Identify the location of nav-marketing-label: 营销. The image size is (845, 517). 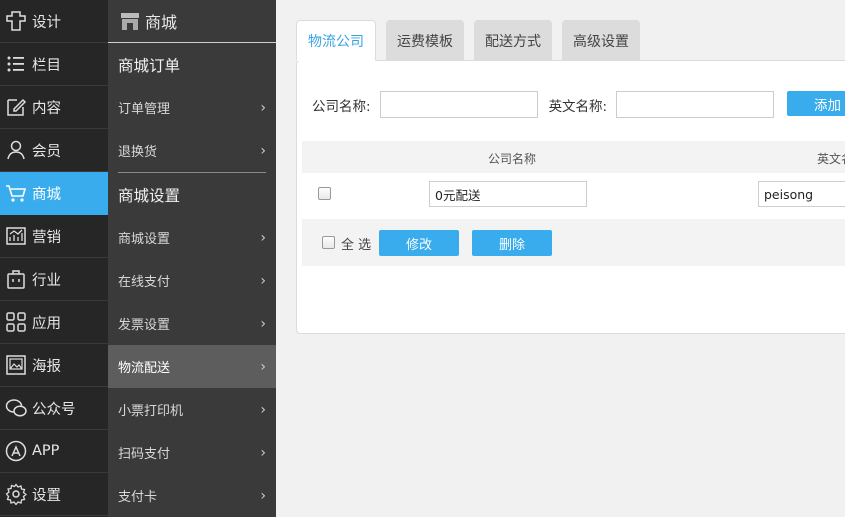
(46, 237).